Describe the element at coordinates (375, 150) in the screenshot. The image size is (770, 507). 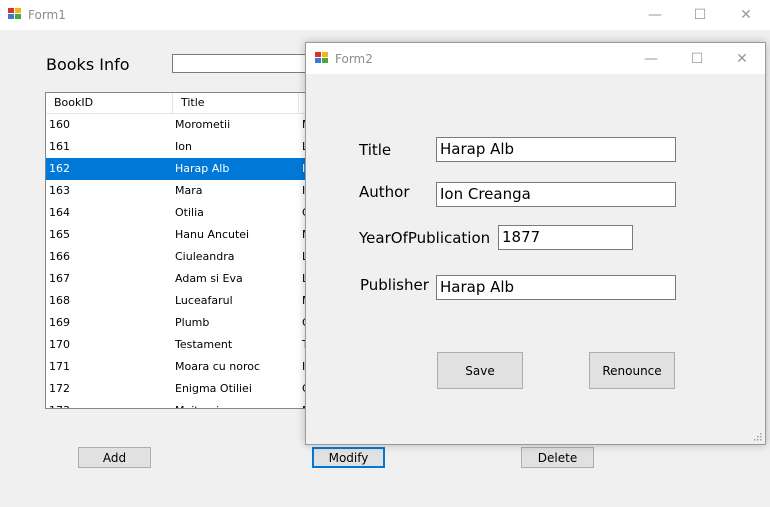
I see `title-label: Title` at that location.